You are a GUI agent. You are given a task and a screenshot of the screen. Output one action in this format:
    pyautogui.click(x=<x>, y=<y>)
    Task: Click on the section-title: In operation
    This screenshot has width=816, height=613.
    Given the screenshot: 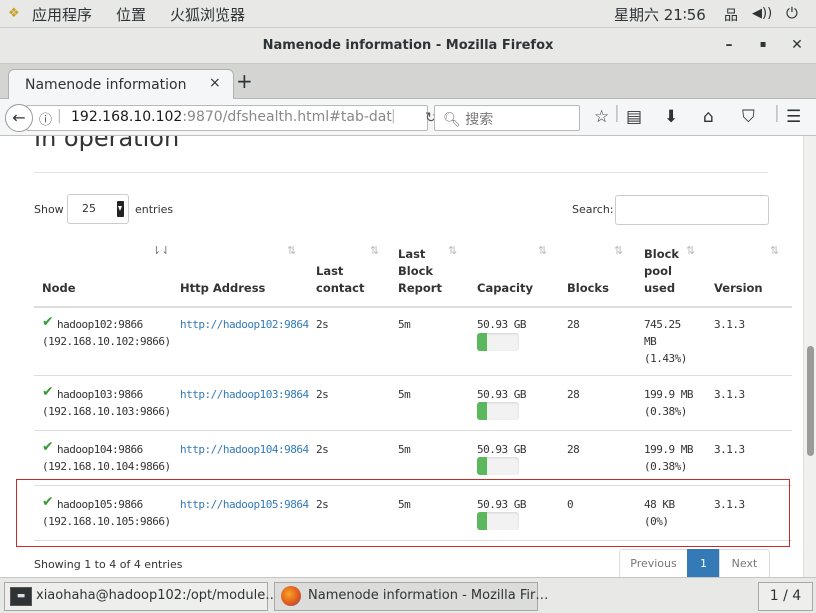 What is the action you would take?
    pyautogui.click(x=107, y=144)
    